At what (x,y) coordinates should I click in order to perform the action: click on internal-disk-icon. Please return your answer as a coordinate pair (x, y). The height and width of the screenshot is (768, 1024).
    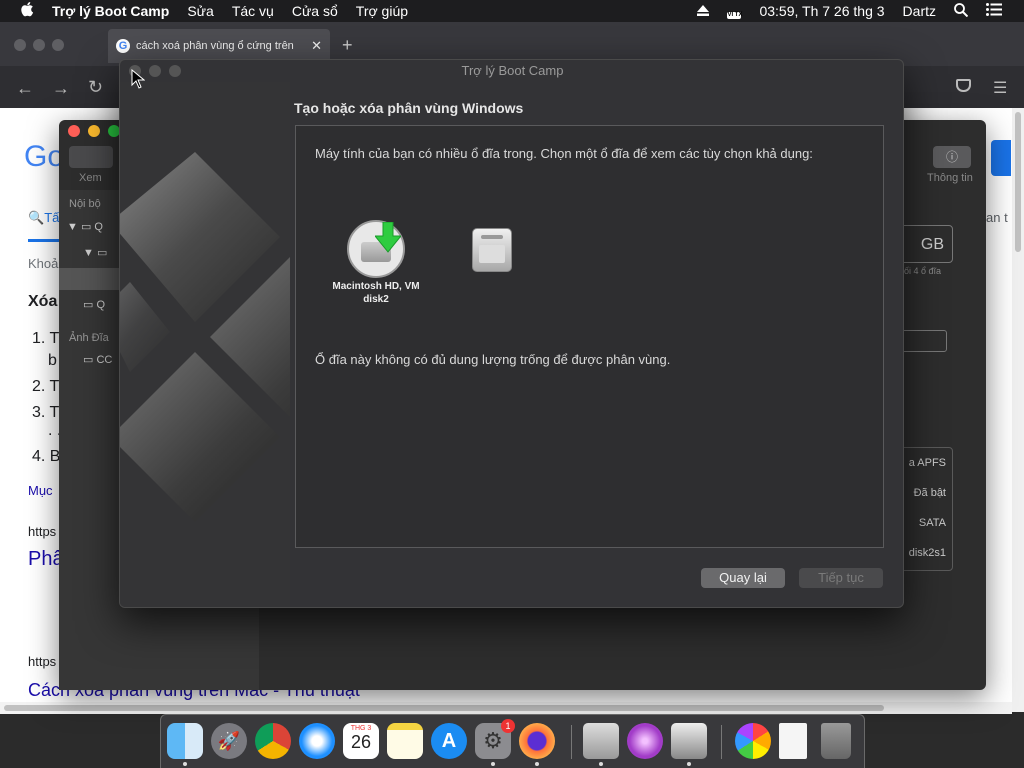
    Looking at the image, I should click on (492, 250).